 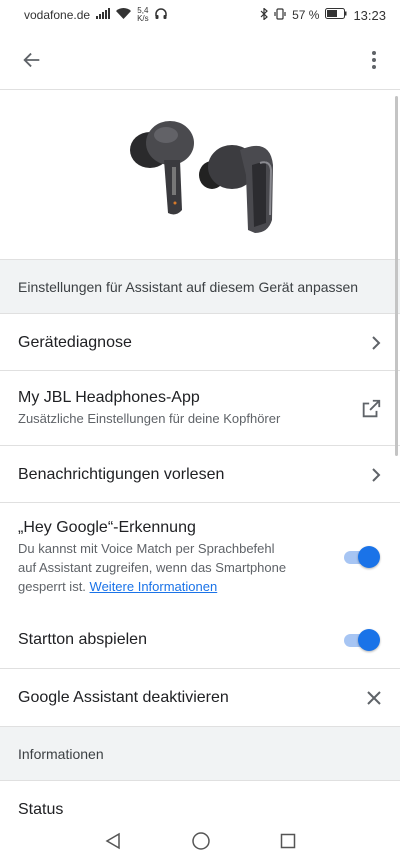 What do you see at coordinates (113, 840) in the screenshot?
I see `nav-back-icon` at bounding box center [113, 840].